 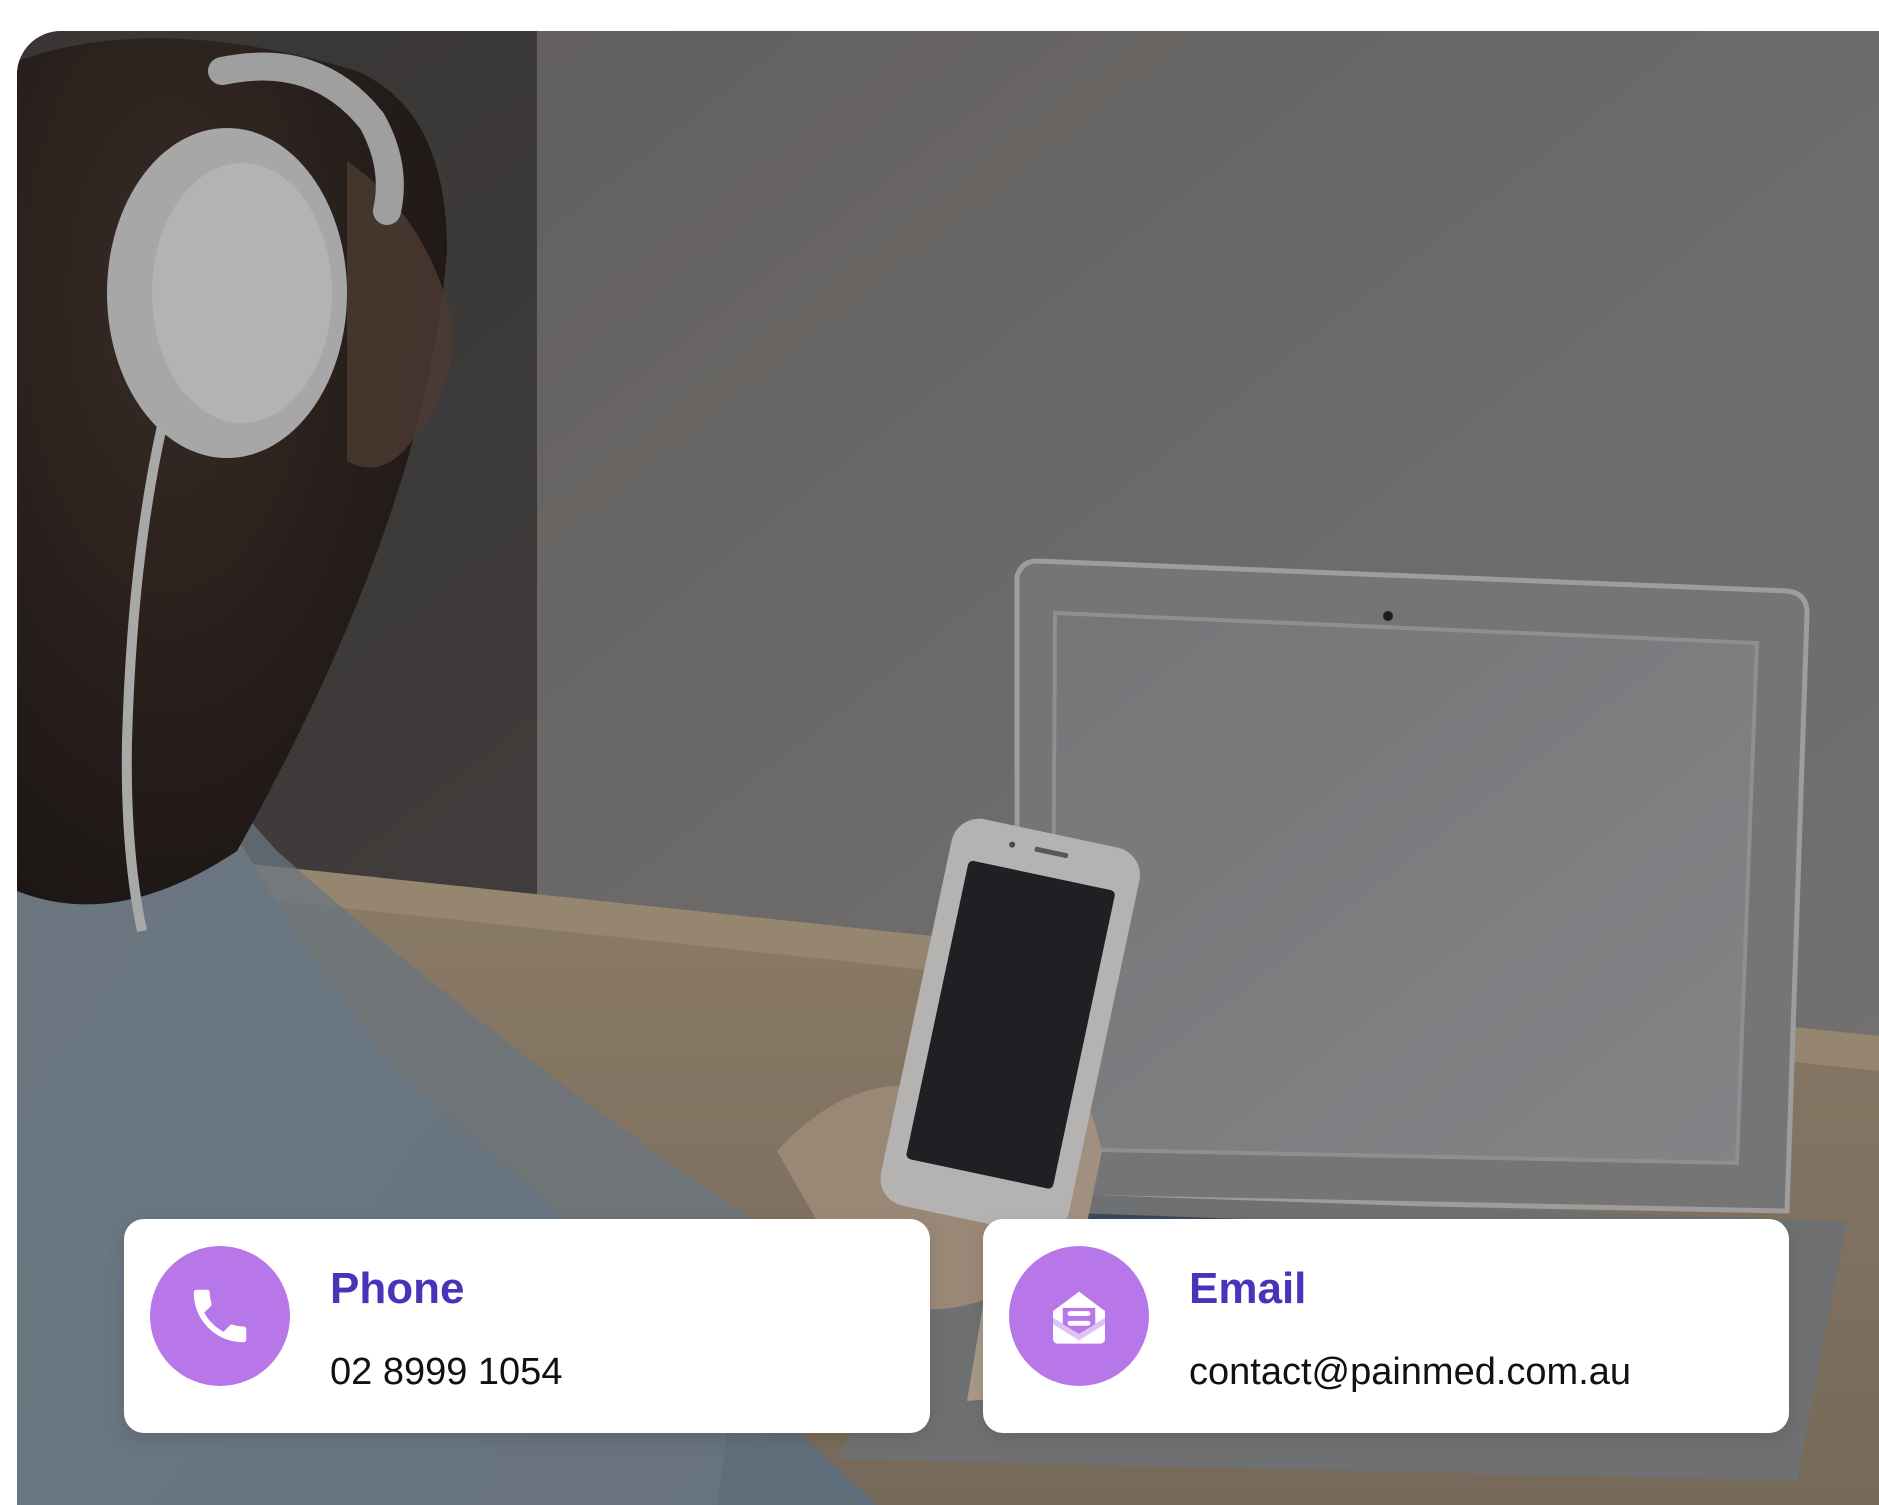 I want to click on email-icon, so click(x=1079, y=1316).